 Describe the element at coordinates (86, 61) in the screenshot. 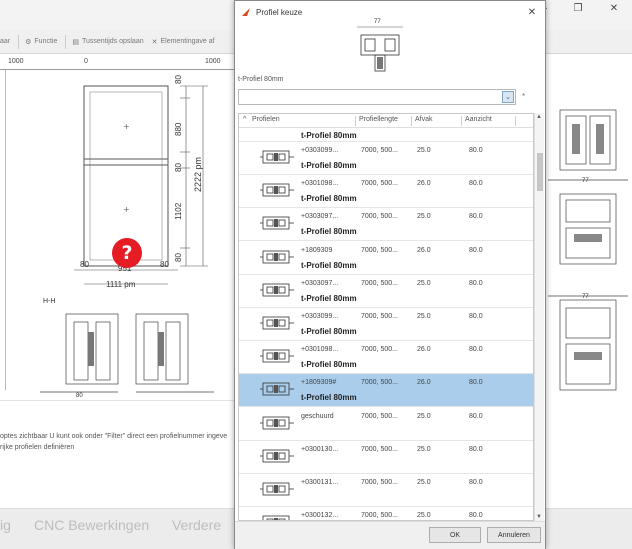

I see `ruler-label: 0` at that location.